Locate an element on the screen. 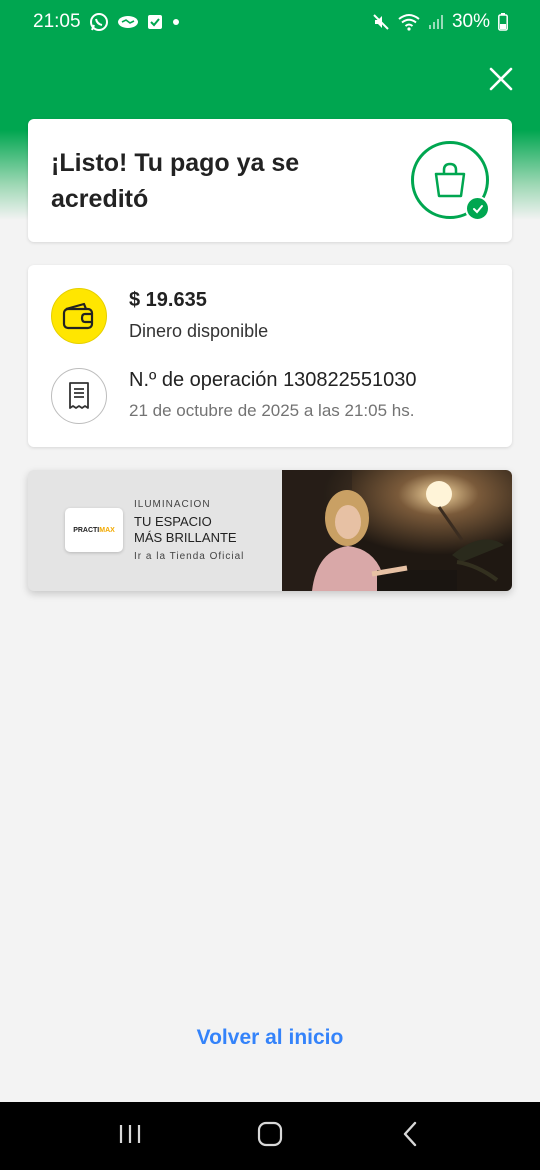 This screenshot has height=1170, width=540. back-button is located at coordinates (410, 1136).